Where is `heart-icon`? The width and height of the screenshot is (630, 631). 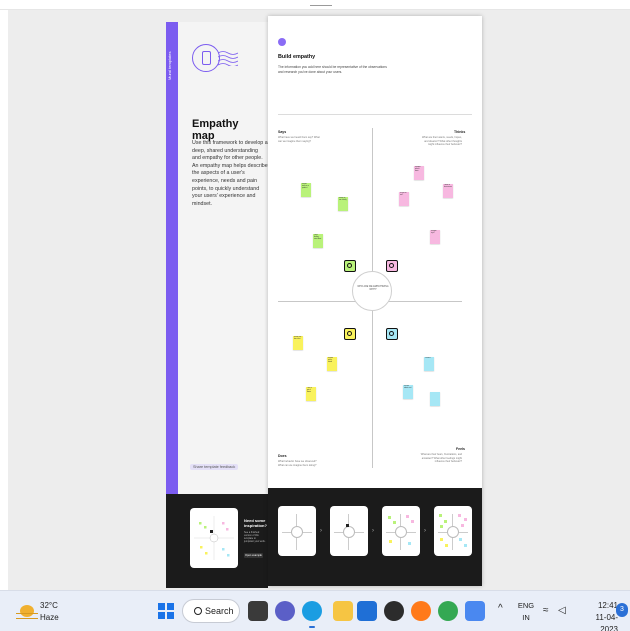
heart-icon is located at coordinates (392, 334).